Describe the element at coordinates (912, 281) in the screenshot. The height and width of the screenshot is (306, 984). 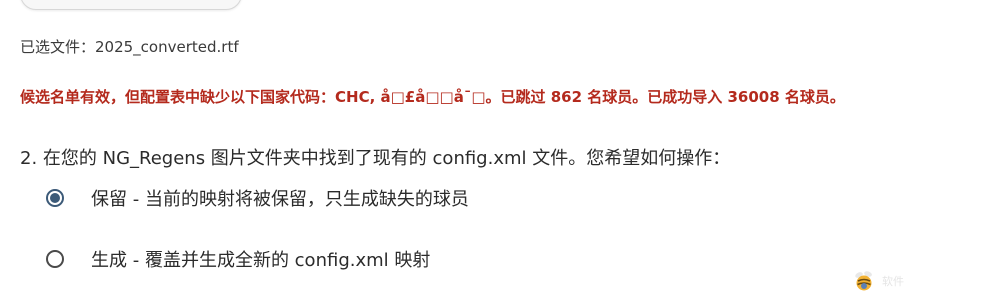
I see `watermark: 软件` at that location.